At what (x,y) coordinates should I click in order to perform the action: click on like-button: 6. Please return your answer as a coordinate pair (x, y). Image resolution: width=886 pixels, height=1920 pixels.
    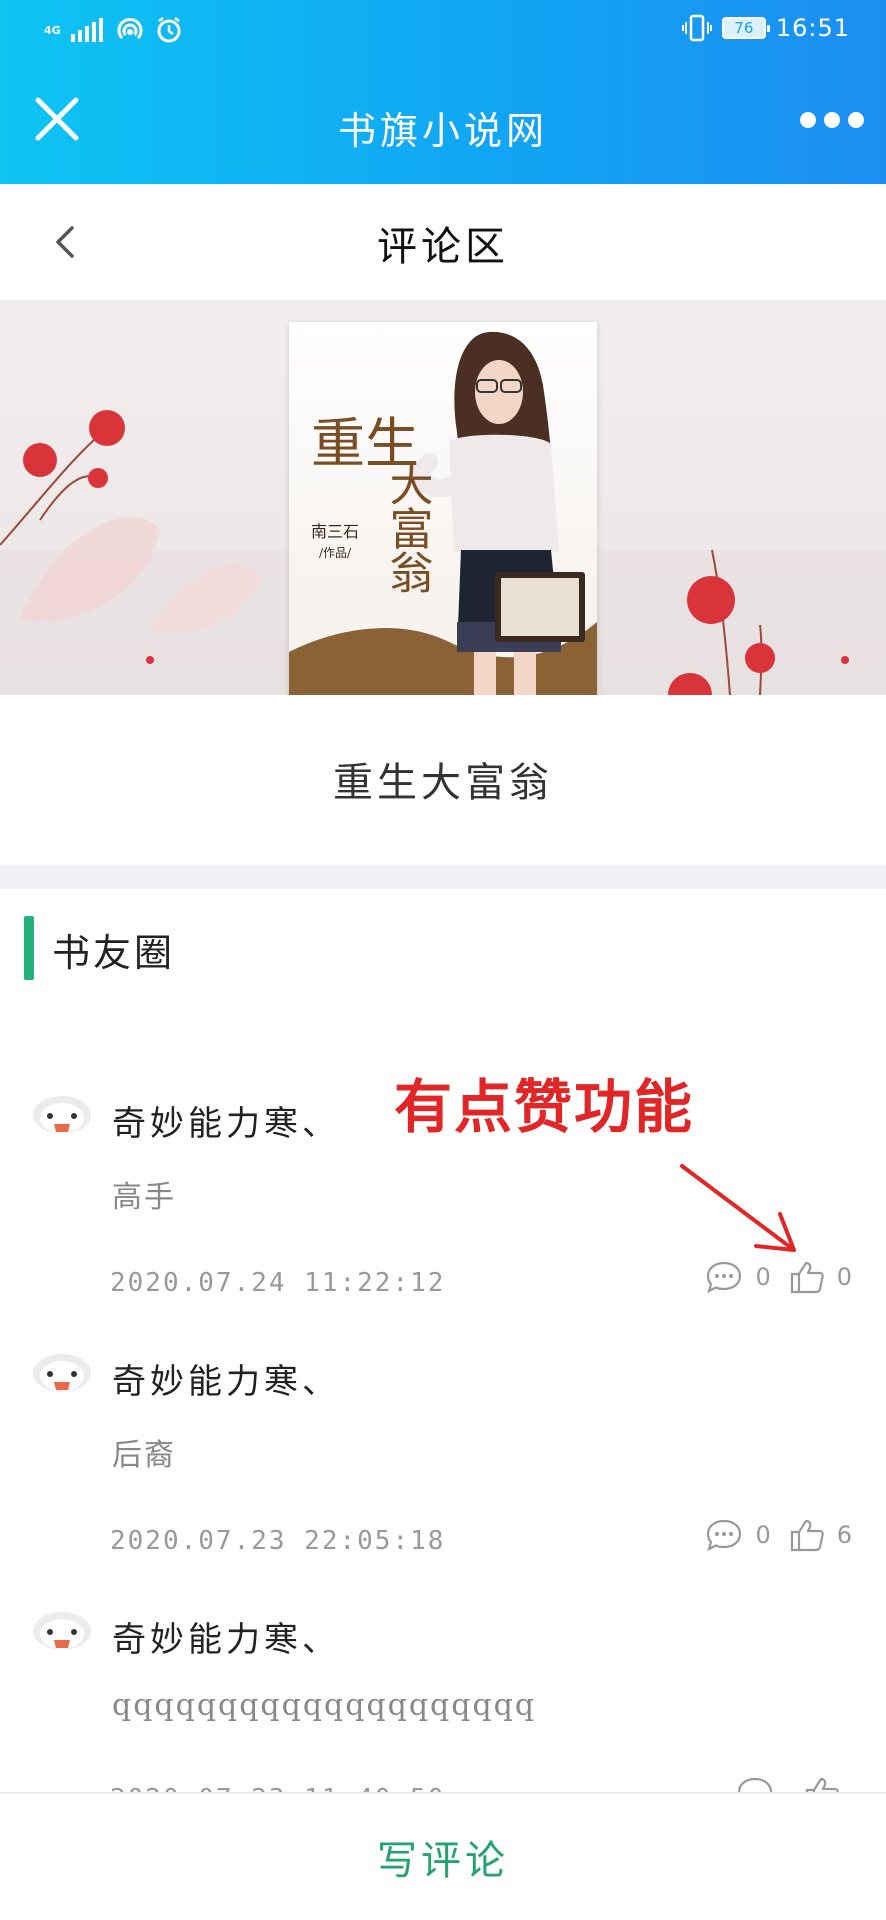
    Looking at the image, I should click on (820, 1535).